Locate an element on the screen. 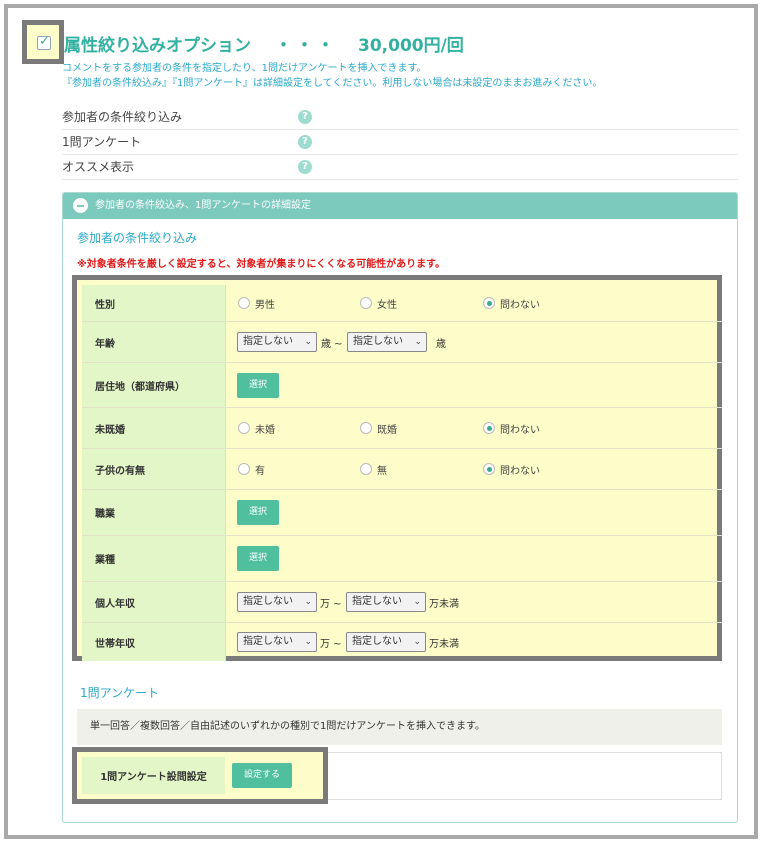 This screenshot has width=762, height=843. row-label: 居住地（都道府県） is located at coordinates (153, 385).